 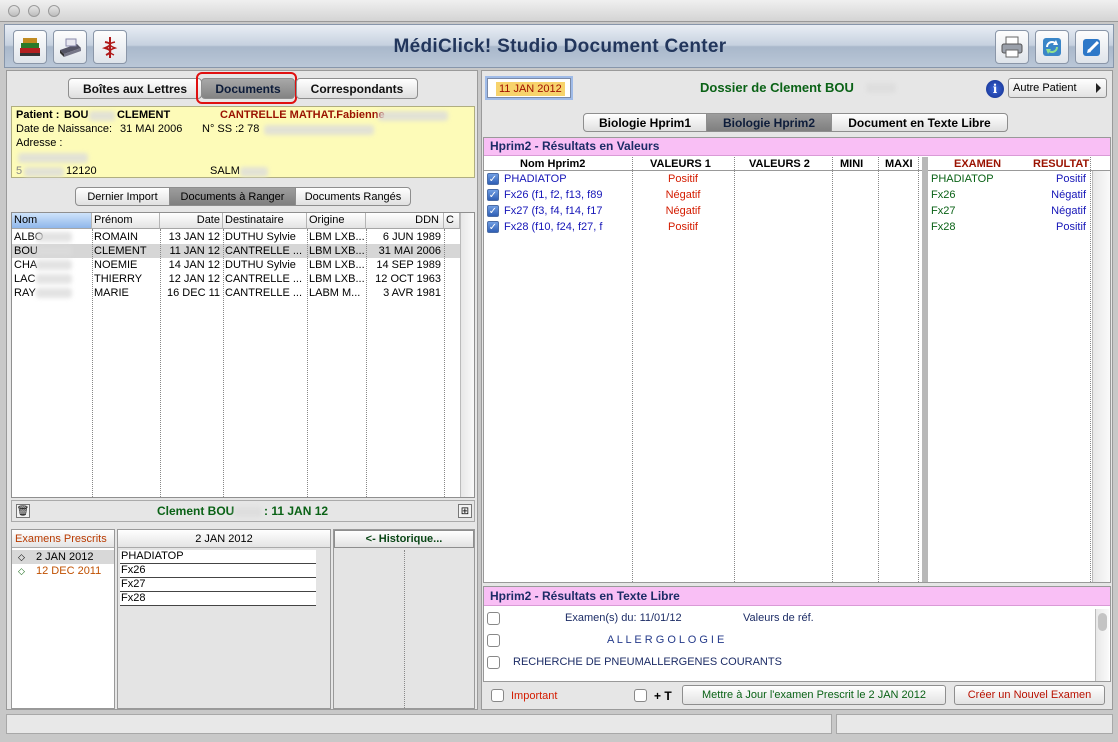 What do you see at coordinates (249, 129) in the screenshot?
I see `ss-value: 2 78` at bounding box center [249, 129].